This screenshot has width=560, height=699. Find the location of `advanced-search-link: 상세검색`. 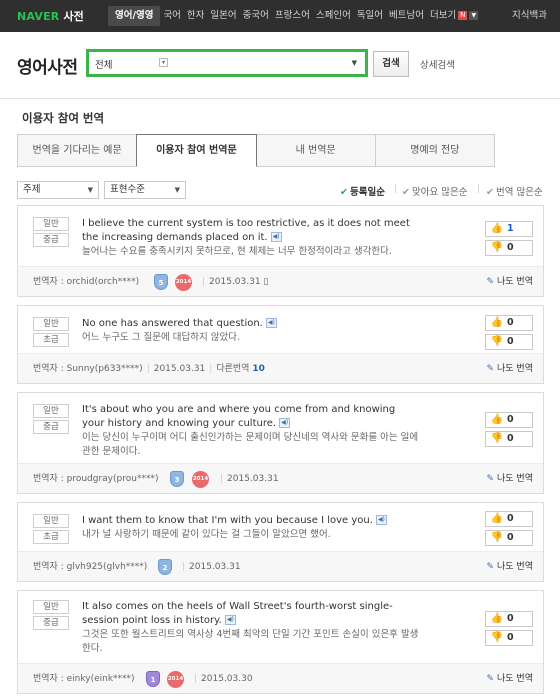

advanced-search-link: 상세검색 is located at coordinates (437, 64).